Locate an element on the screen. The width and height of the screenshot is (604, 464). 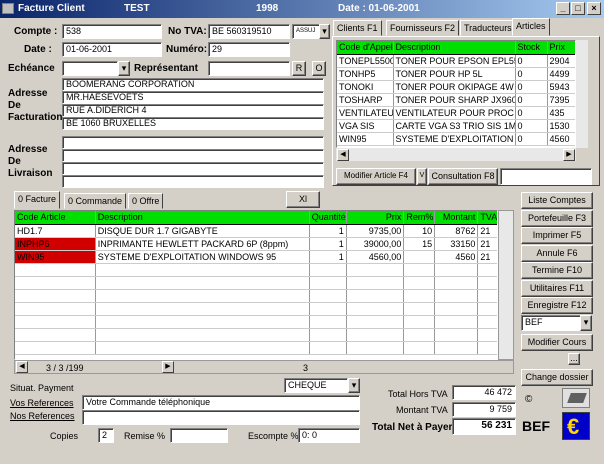
articles-search-field is located at coordinates (546, 176).